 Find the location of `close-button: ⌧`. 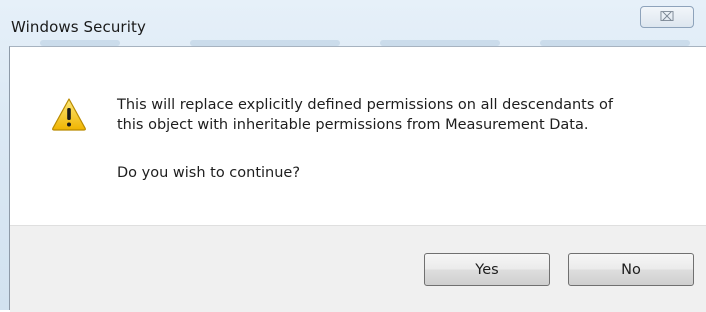

close-button: ⌧ is located at coordinates (667, 17).